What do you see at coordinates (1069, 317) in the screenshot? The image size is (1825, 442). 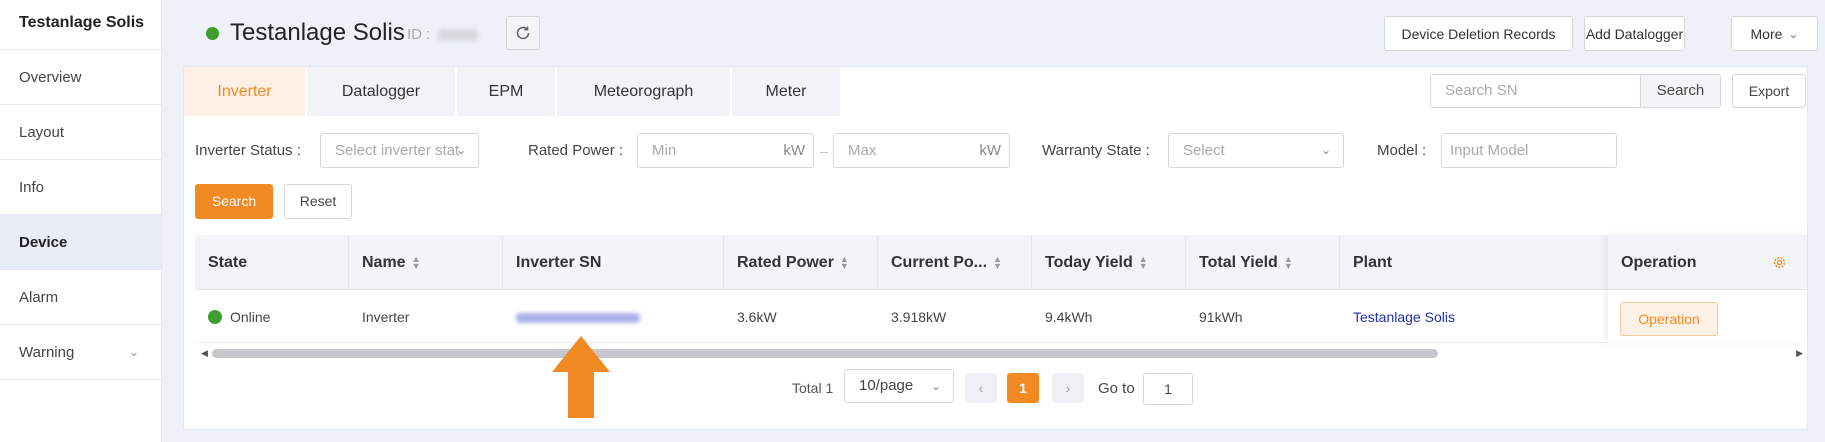 I see `cell-today-yield: 9.4kWh` at bounding box center [1069, 317].